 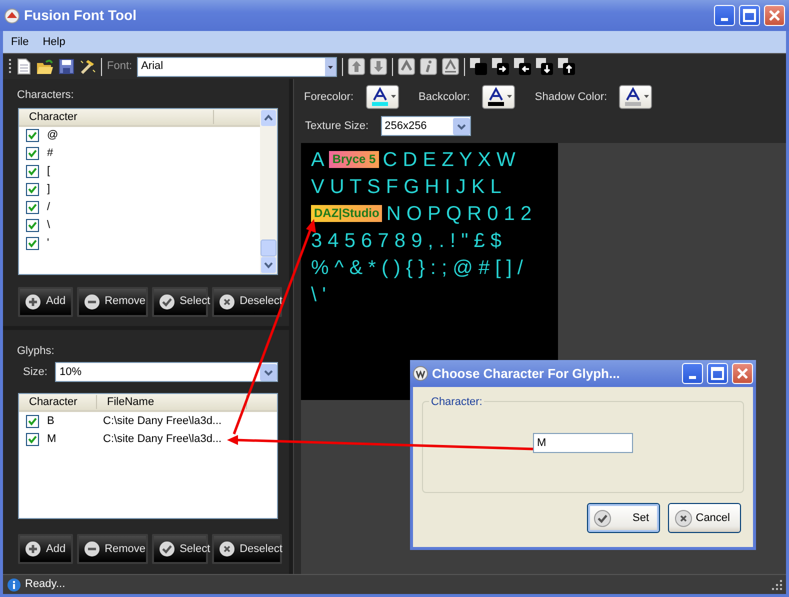 What do you see at coordinates (87, 66) in the screenshot?
I see `magic-wand-icon` at bounding box center [87, 66].